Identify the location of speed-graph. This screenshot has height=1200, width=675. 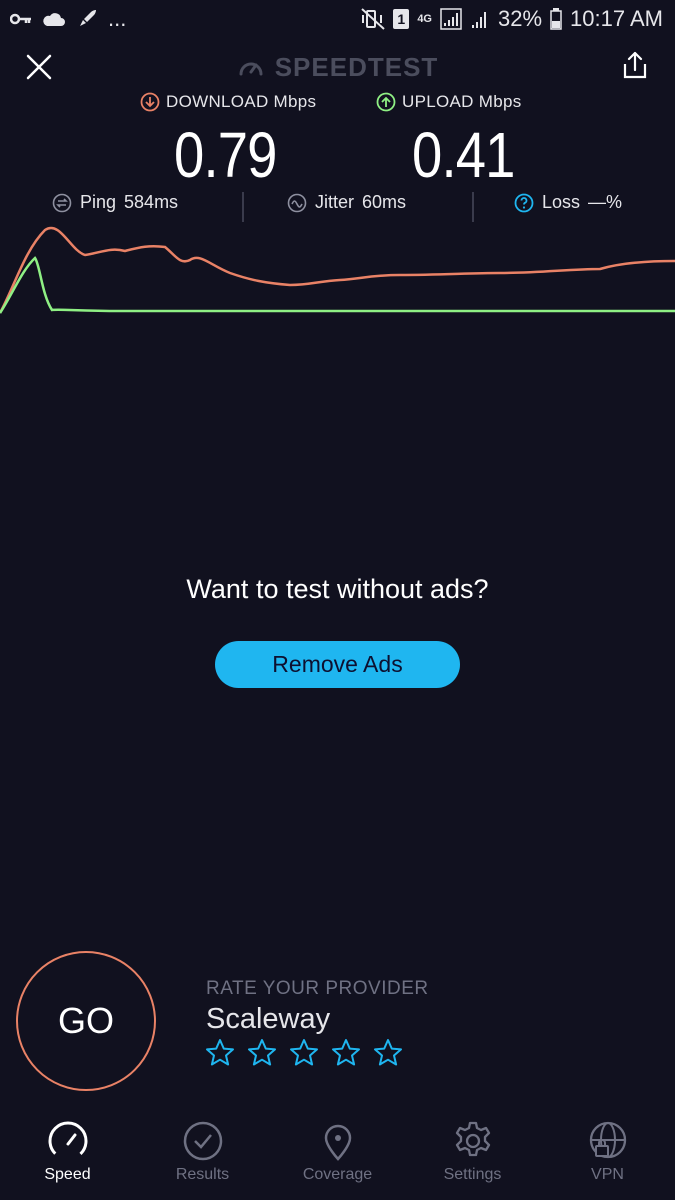
(337, 270).